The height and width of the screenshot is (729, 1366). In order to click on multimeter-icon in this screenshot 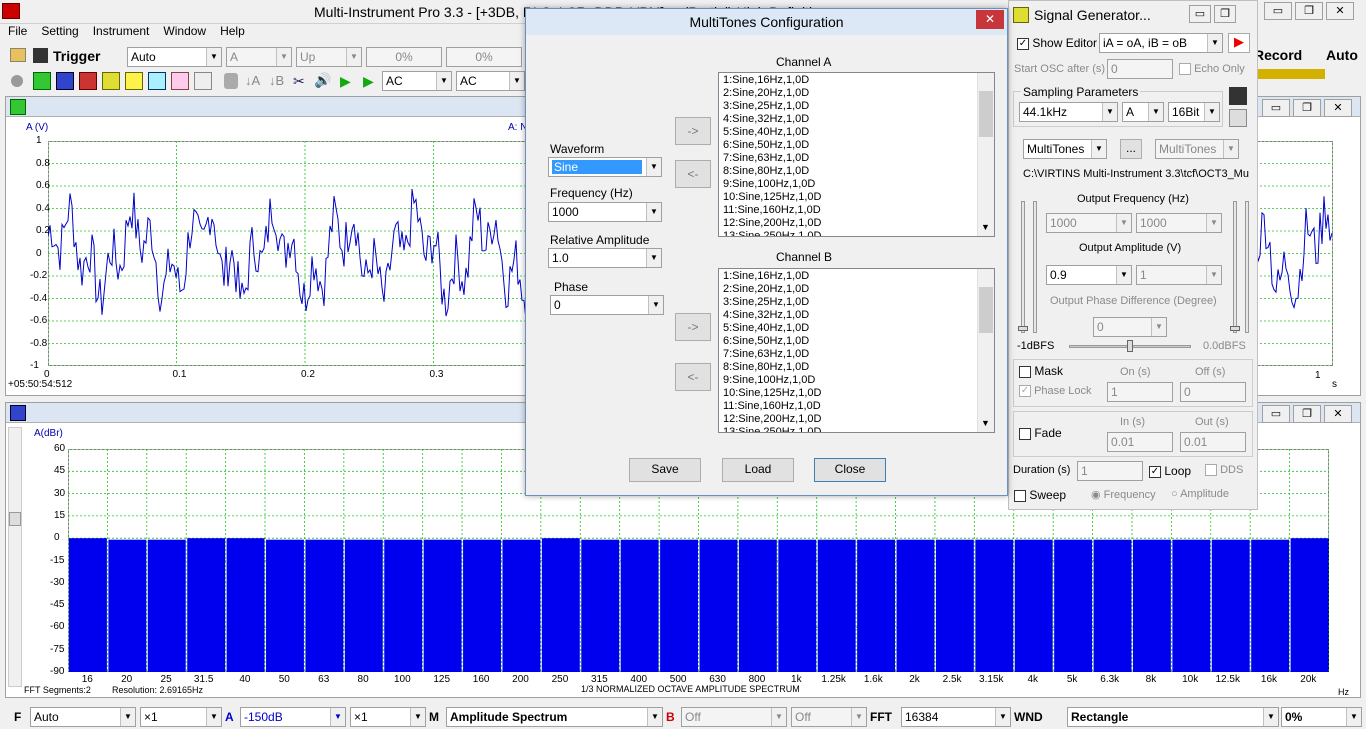, I will do `click(88, 81)`.